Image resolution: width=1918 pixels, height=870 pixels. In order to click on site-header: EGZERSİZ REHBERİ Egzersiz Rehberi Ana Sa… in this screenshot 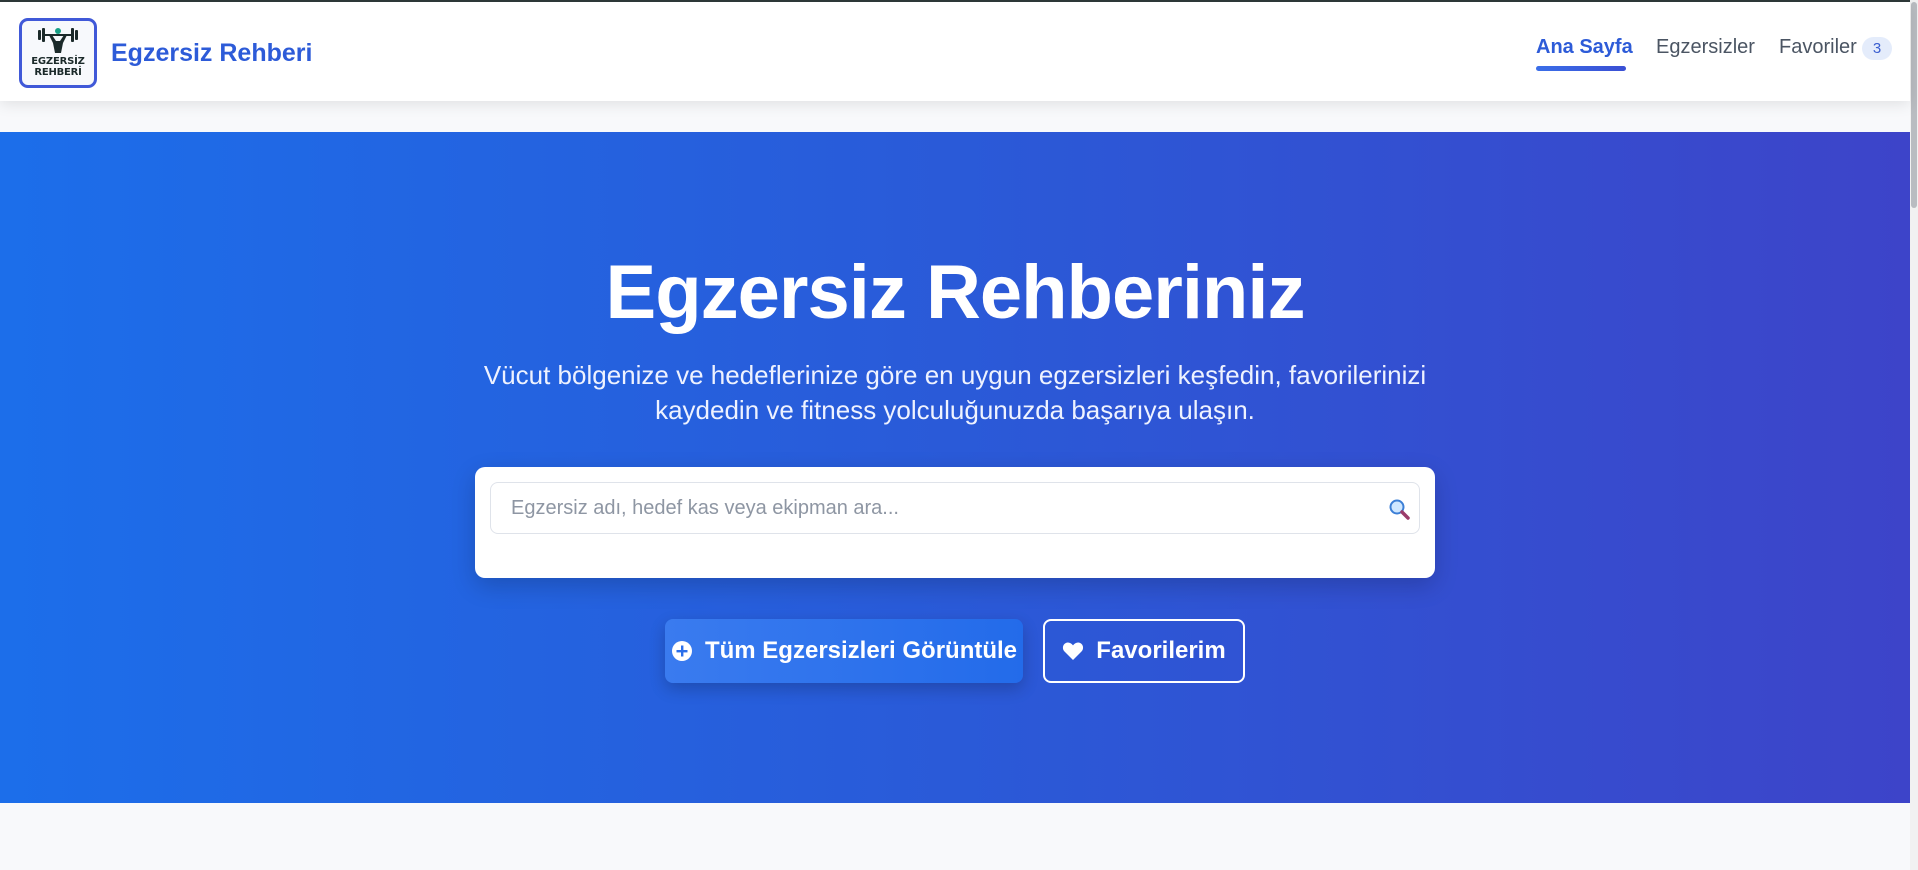, I will do `click(955, 51)`.